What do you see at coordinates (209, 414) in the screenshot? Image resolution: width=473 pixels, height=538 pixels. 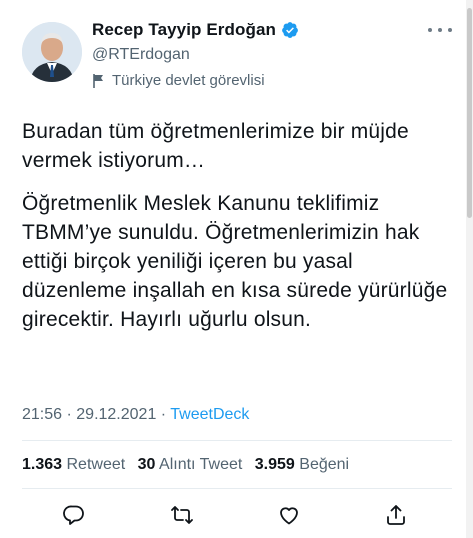 I see `tweet-source-link: TweetDeck` at bounding box center [209, 414].